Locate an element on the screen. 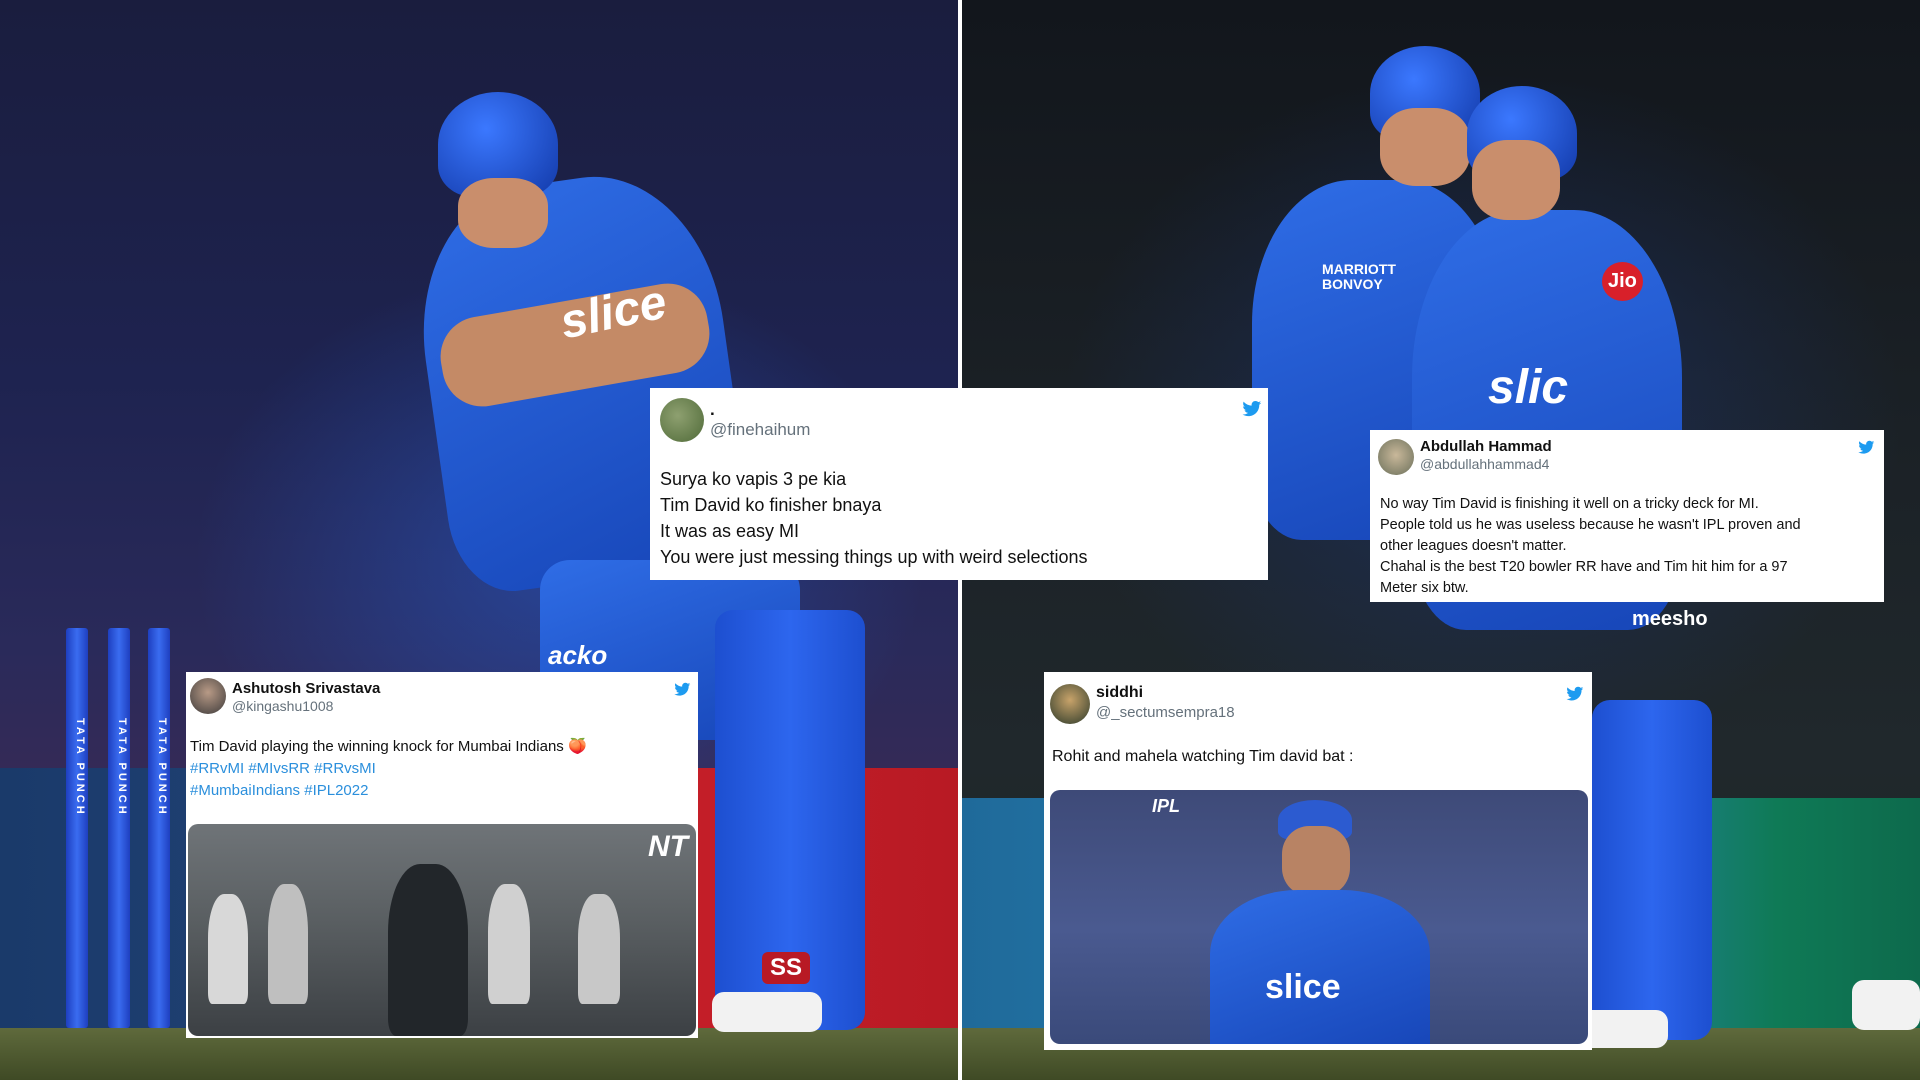  media-player-torso is located at coordinates (1320, 967).